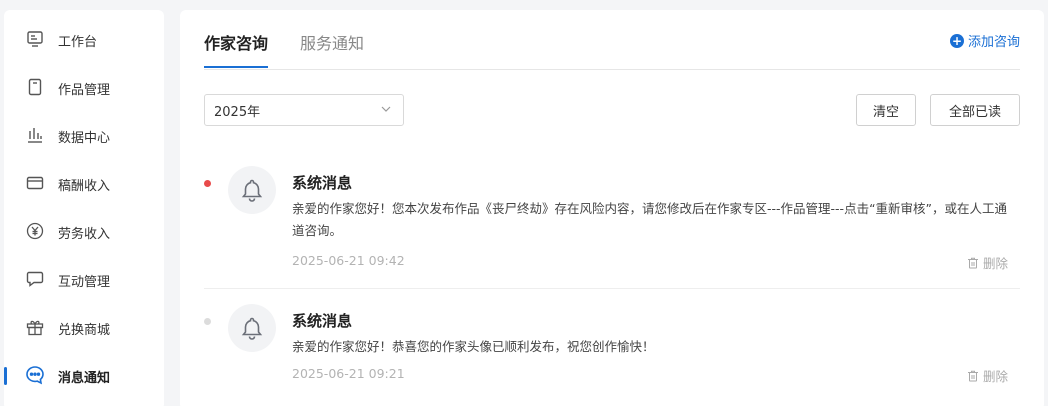 The width and height of the screenshot is (1048, 406). I want to click on sidebar-item-label: 消息通知, so click(84, 378).